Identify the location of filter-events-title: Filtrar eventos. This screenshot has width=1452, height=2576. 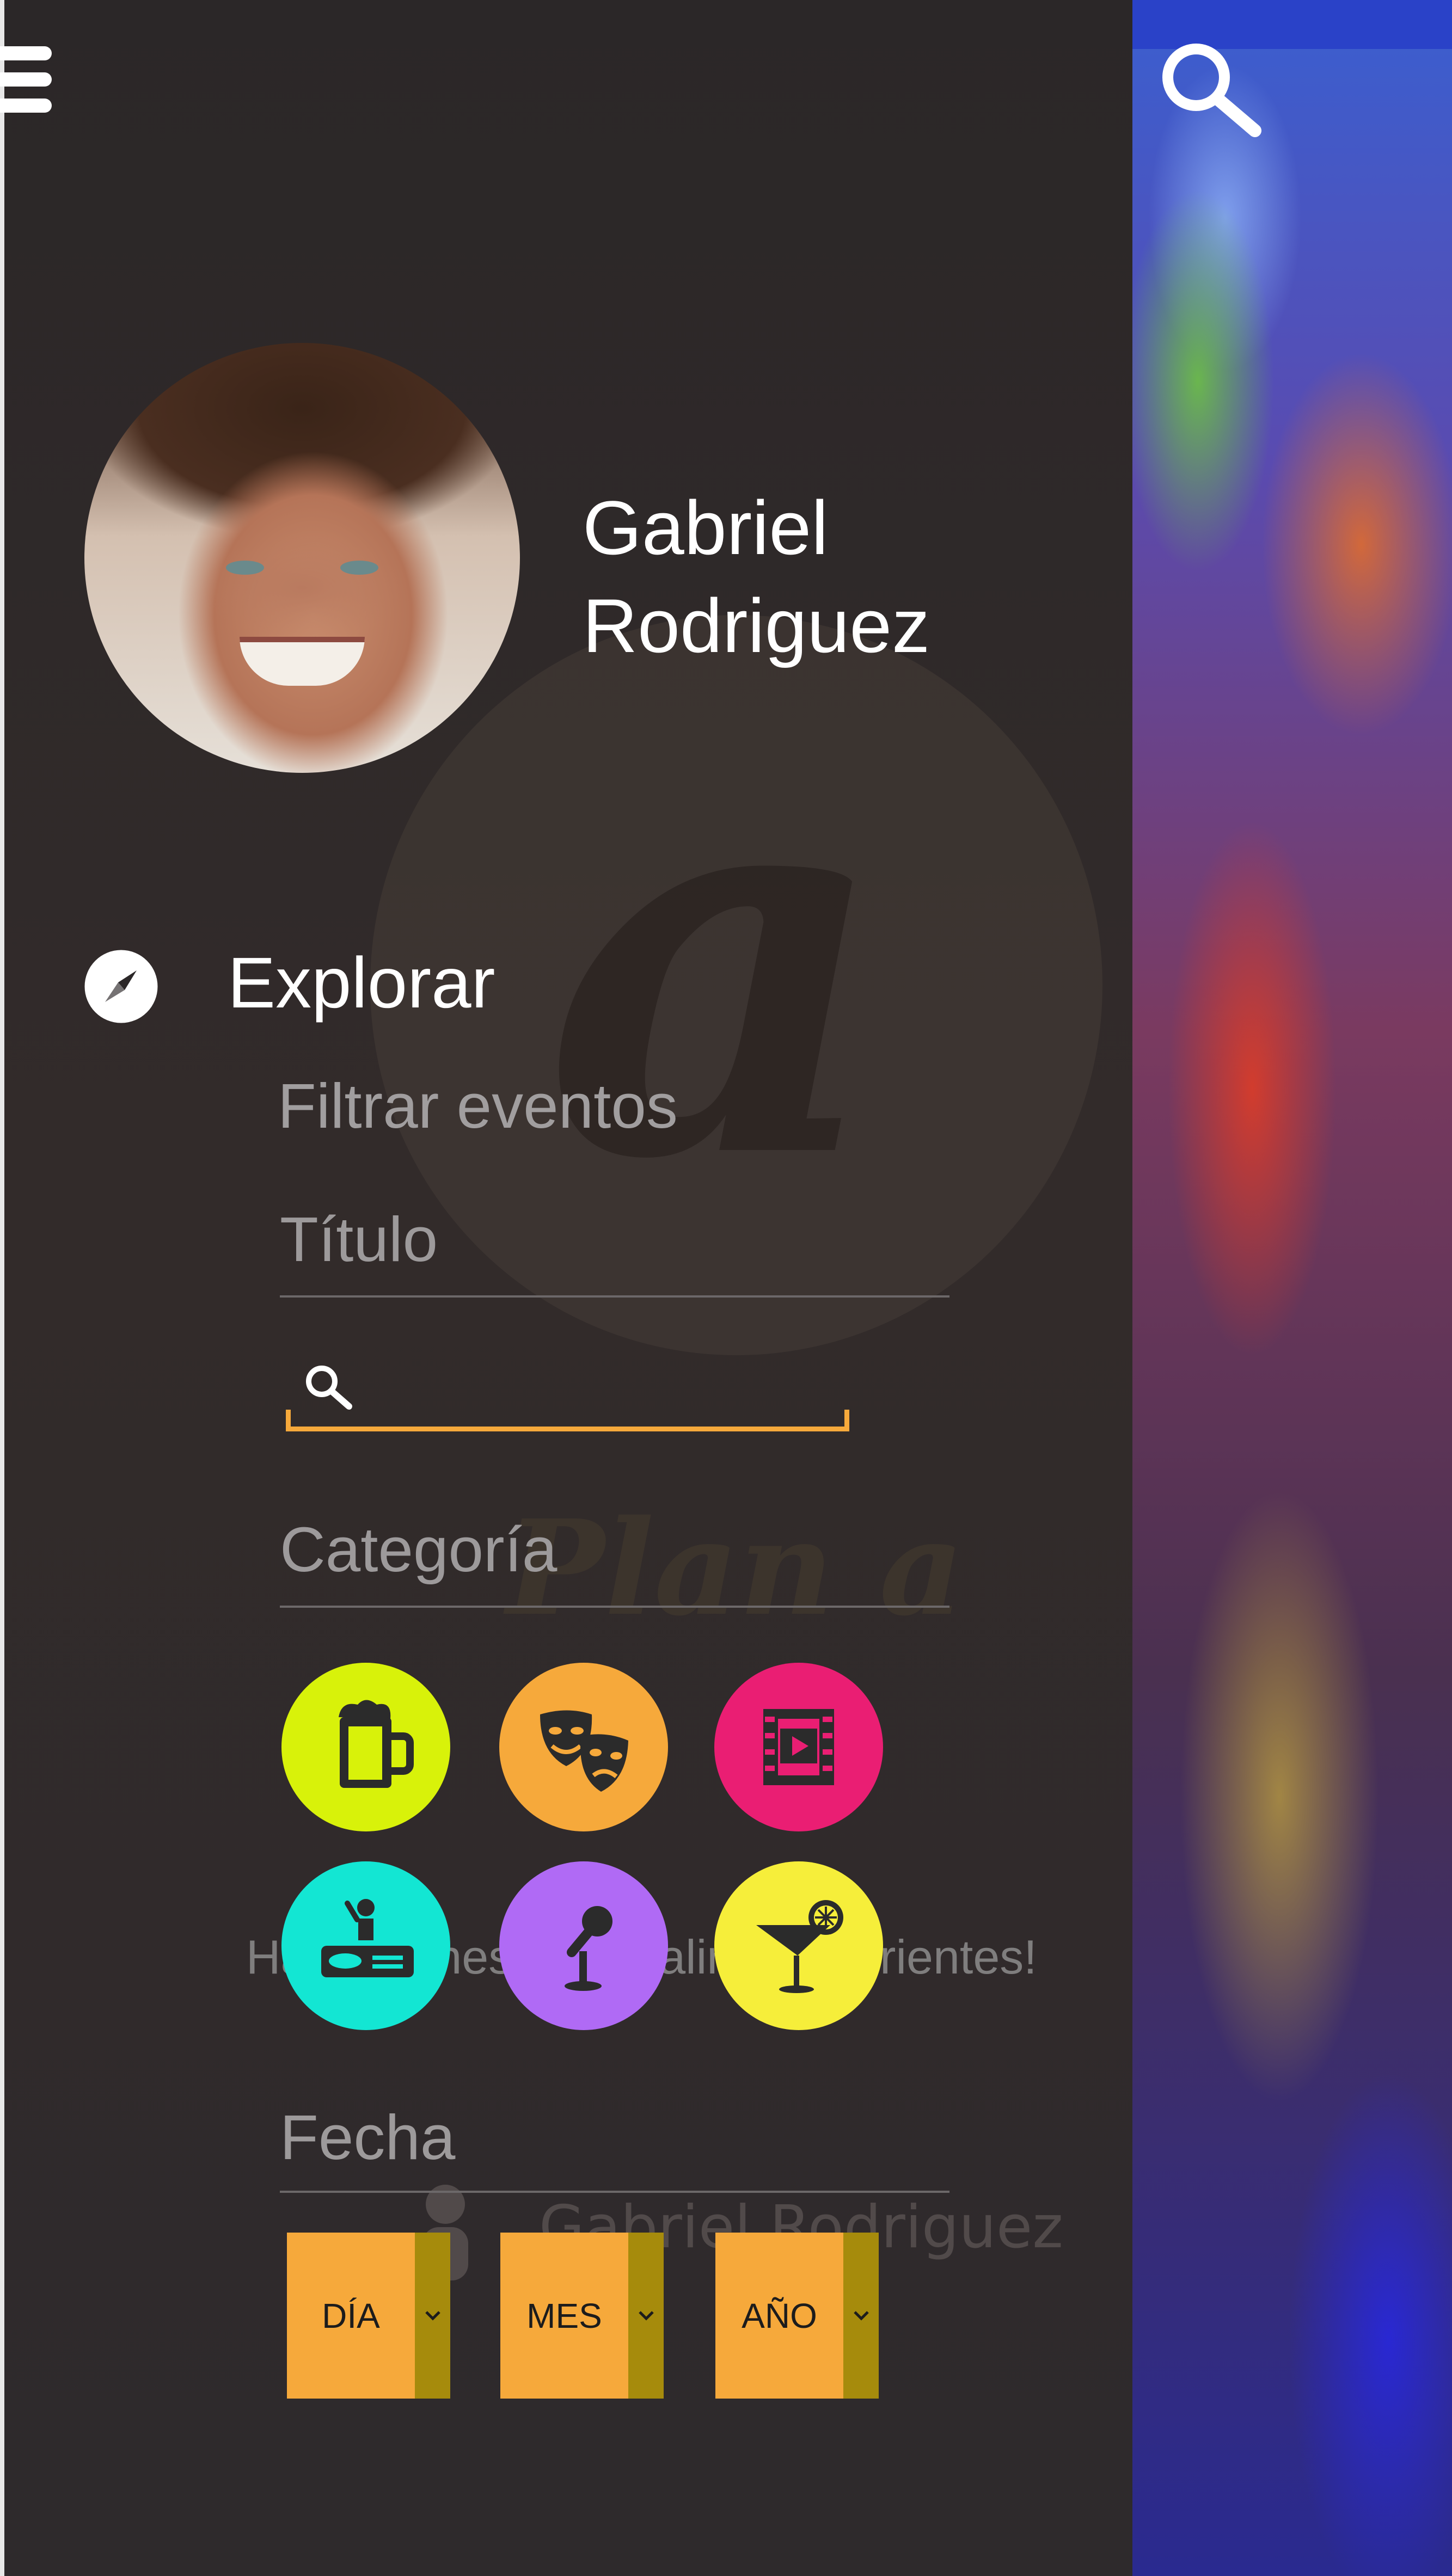
(478, 1106).